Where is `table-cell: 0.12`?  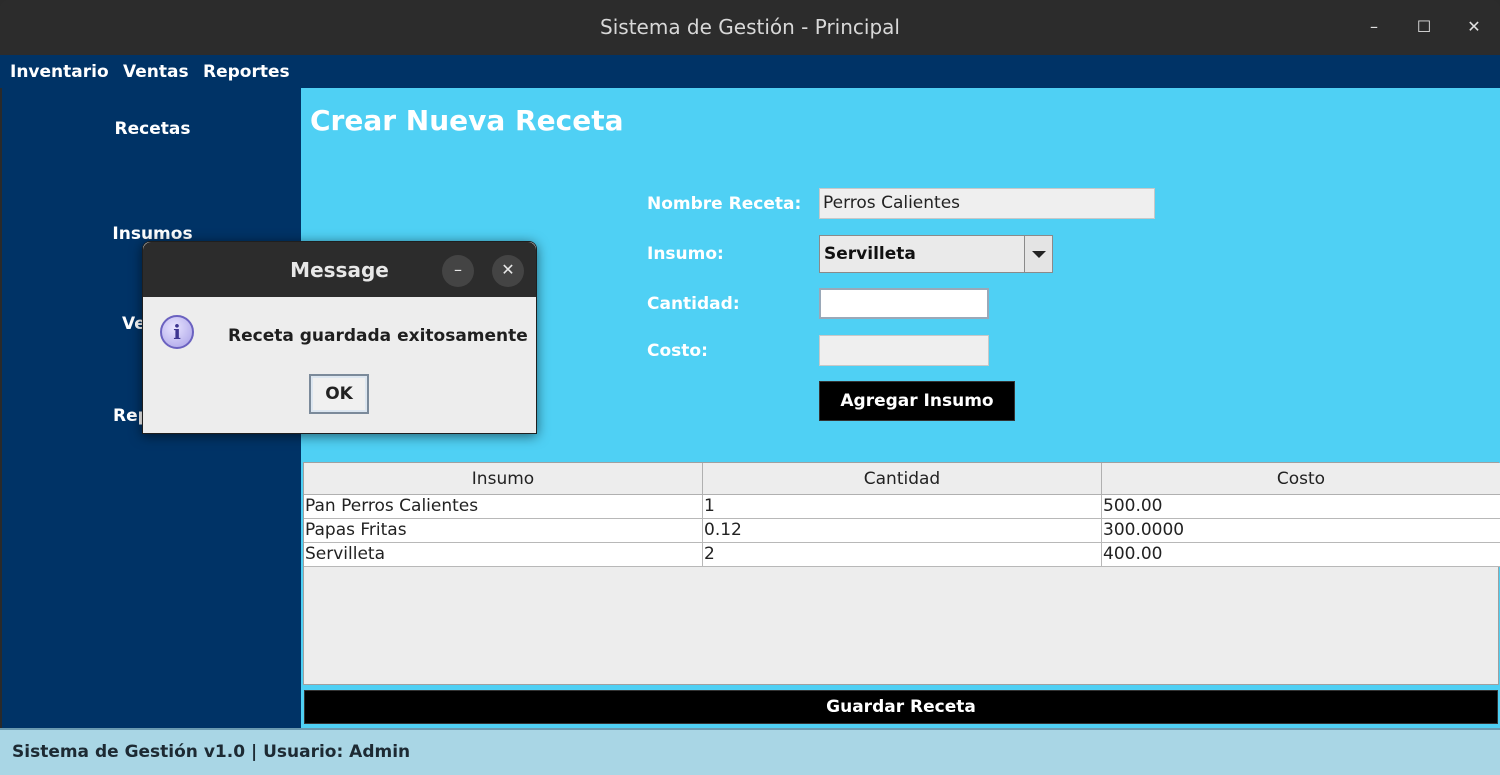
table-cell: 0.12 is located at coordinates (902, 531).